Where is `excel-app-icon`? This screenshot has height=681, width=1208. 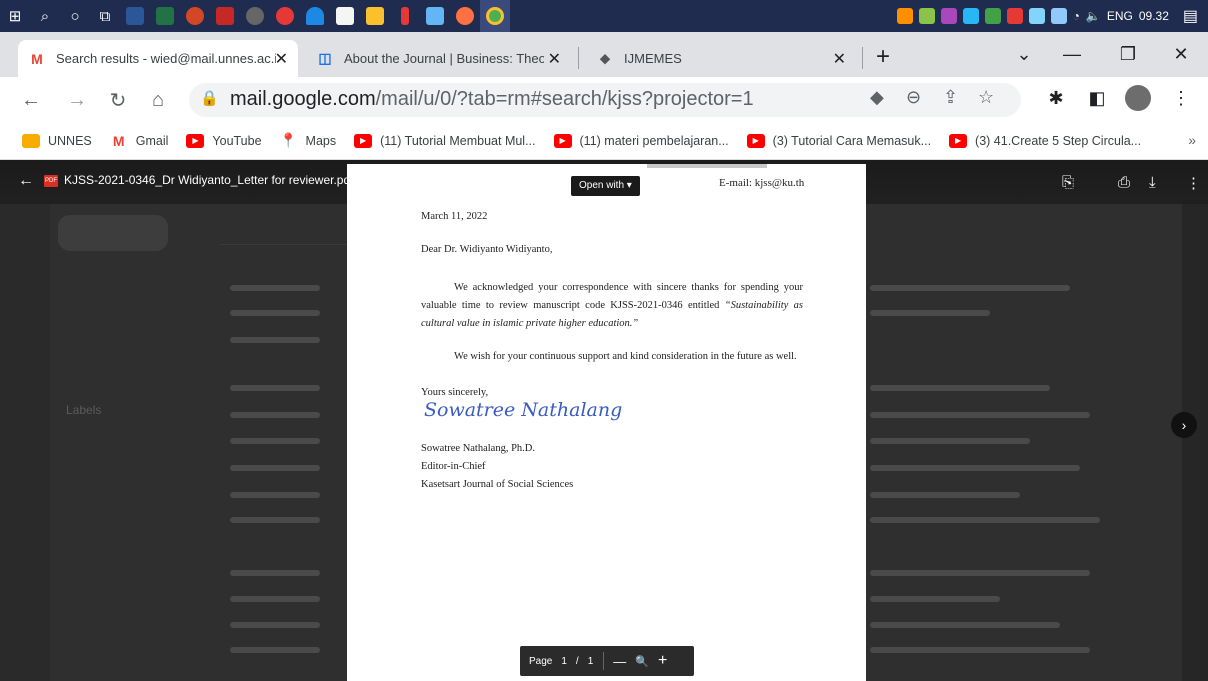 excel-app-icon is located at coordinates (165, 16).